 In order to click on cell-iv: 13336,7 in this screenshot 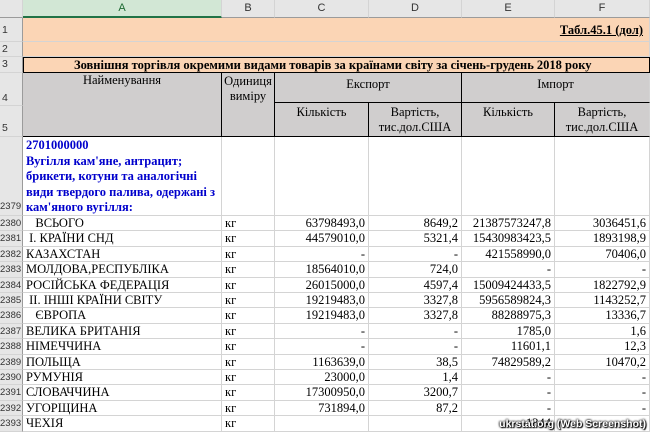, I will do `click(602, 316)`.